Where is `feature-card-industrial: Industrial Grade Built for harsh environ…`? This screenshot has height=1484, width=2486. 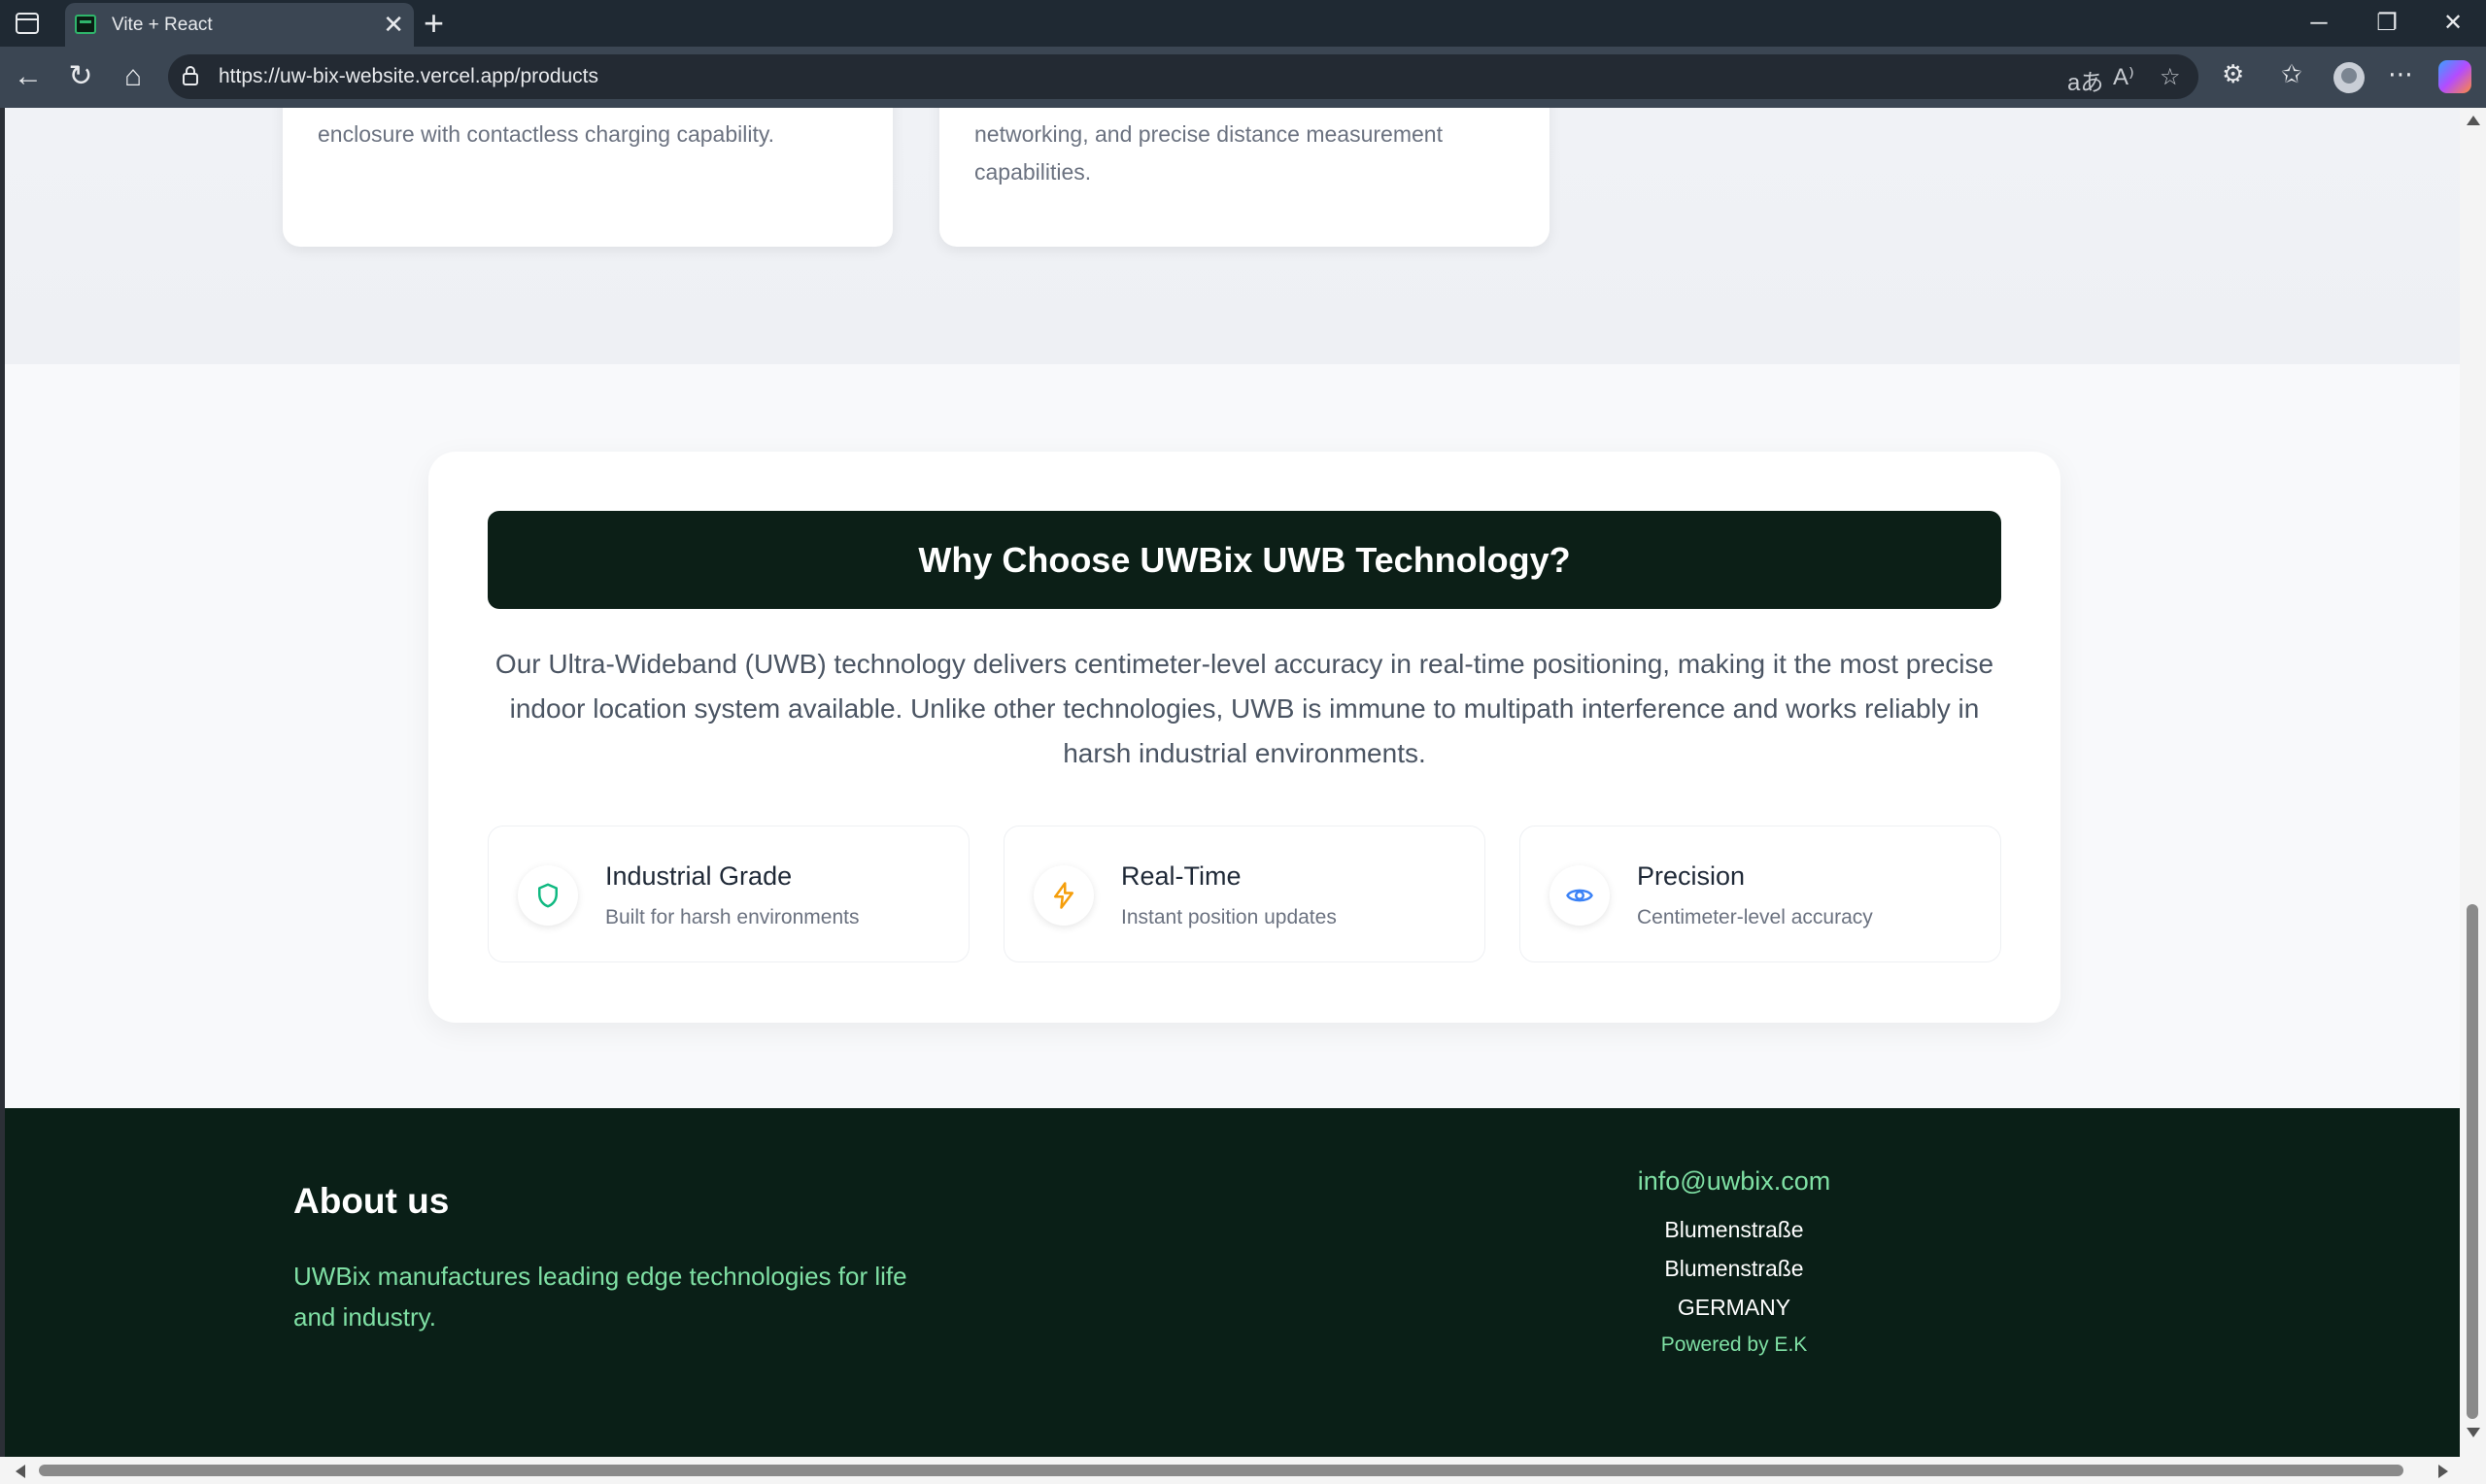
feature-card-industrial: Industrial Grade Built for harsh environ… is located at coordinates (729, 894).